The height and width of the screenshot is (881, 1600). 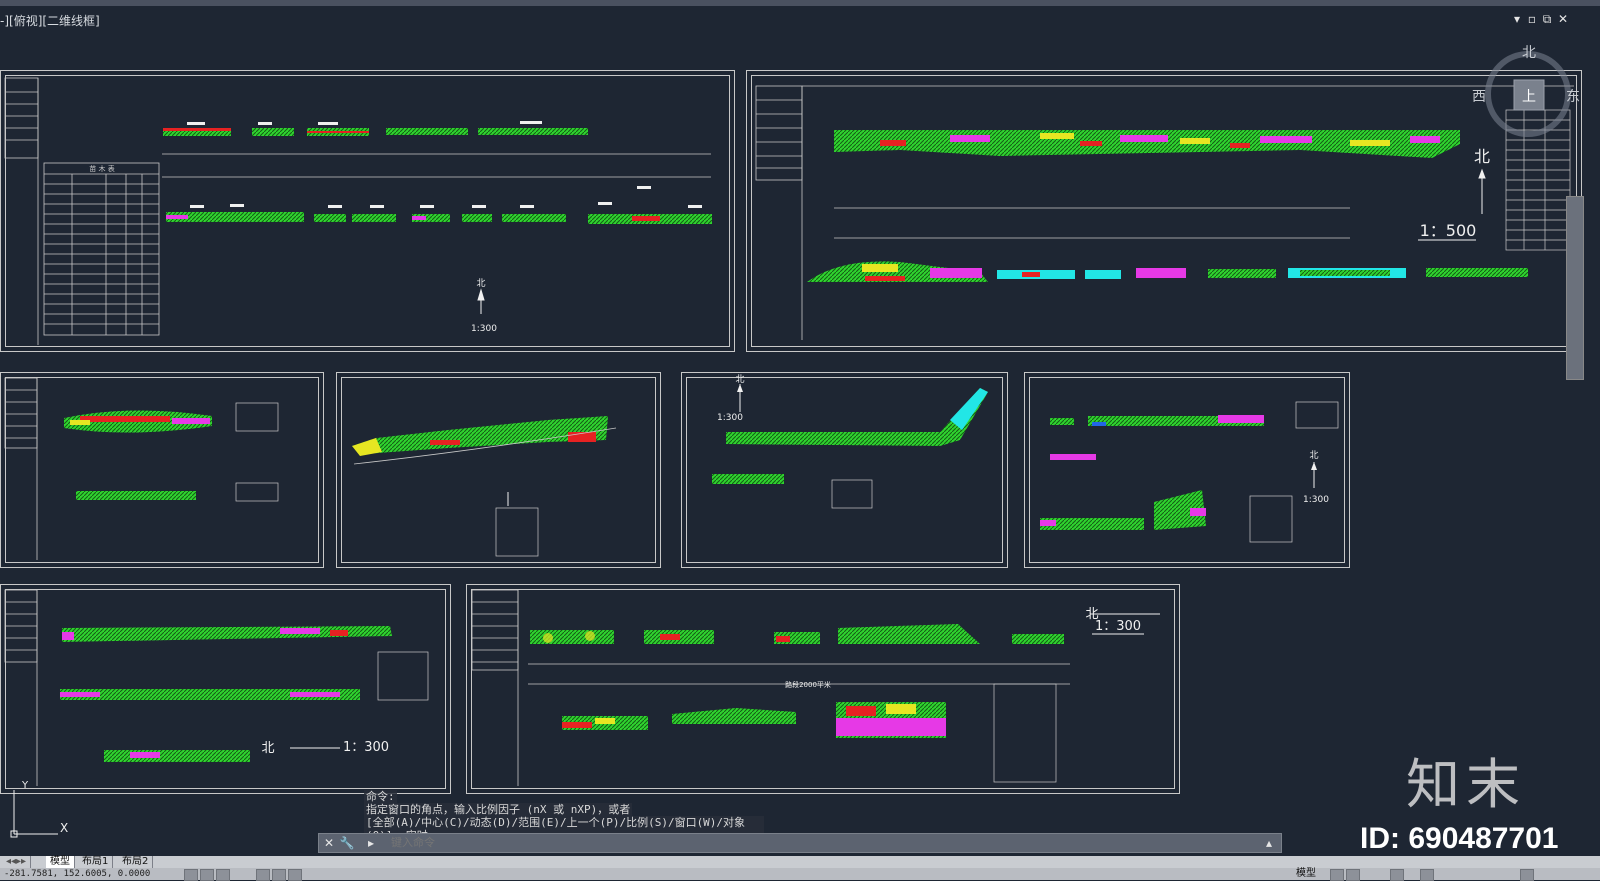 I want to click on sheet2-title-column, so click(x=1164, y=212).